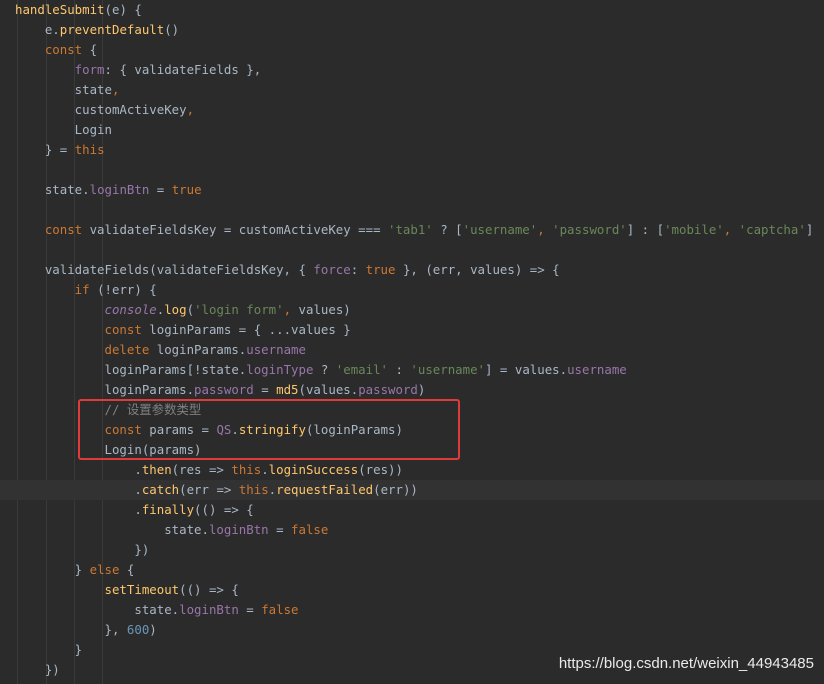 The height and width of the screenshot is (684, 824). Describe the element at coordinates (186, 189) in the screenshot. I see `code-token: true` at that location.